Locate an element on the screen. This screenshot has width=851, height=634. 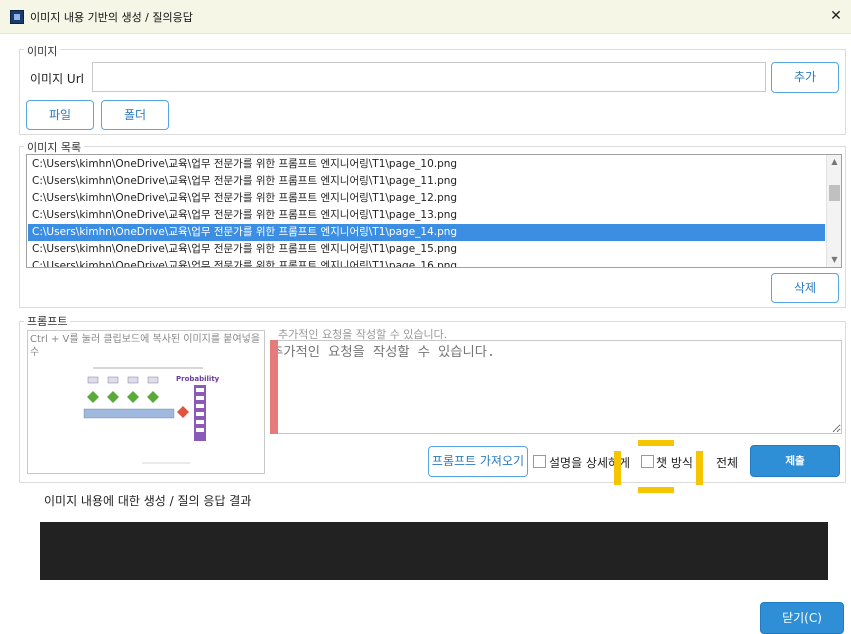
image-group-title: 이미지 is located at coordinates (42, 51).